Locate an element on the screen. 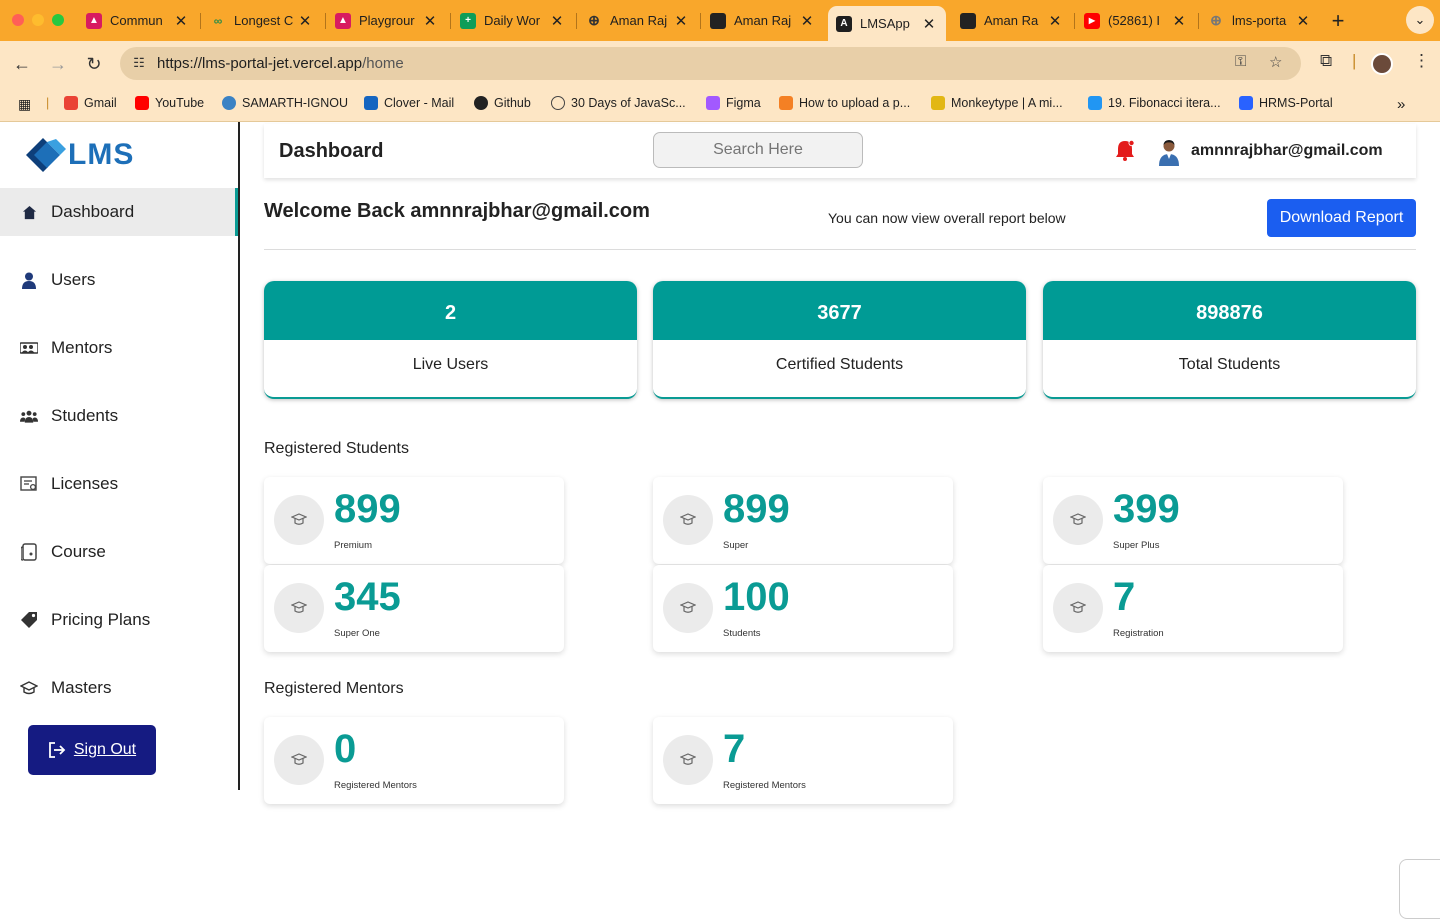 The image size is (1440, 919). new-tab-icon: + is located at coordinates (1338, 21).